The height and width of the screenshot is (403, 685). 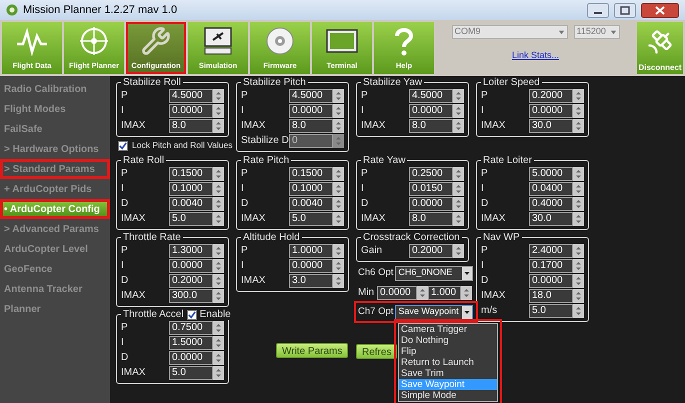 What do you see at coordinates (431, 173) in the screenshot?
I see `number-field: 0.2500` at bounding box center [431, 173].